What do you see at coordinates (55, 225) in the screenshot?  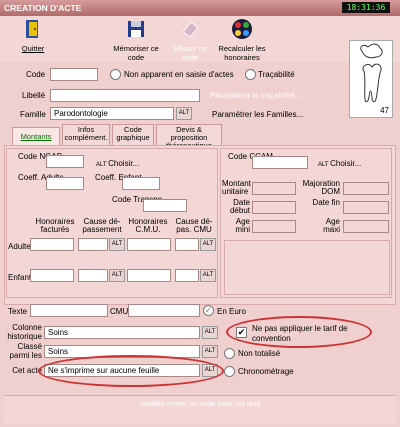 I see `col-honoraires-factures: Honoraires facturés` at bounding box center [55, 225].